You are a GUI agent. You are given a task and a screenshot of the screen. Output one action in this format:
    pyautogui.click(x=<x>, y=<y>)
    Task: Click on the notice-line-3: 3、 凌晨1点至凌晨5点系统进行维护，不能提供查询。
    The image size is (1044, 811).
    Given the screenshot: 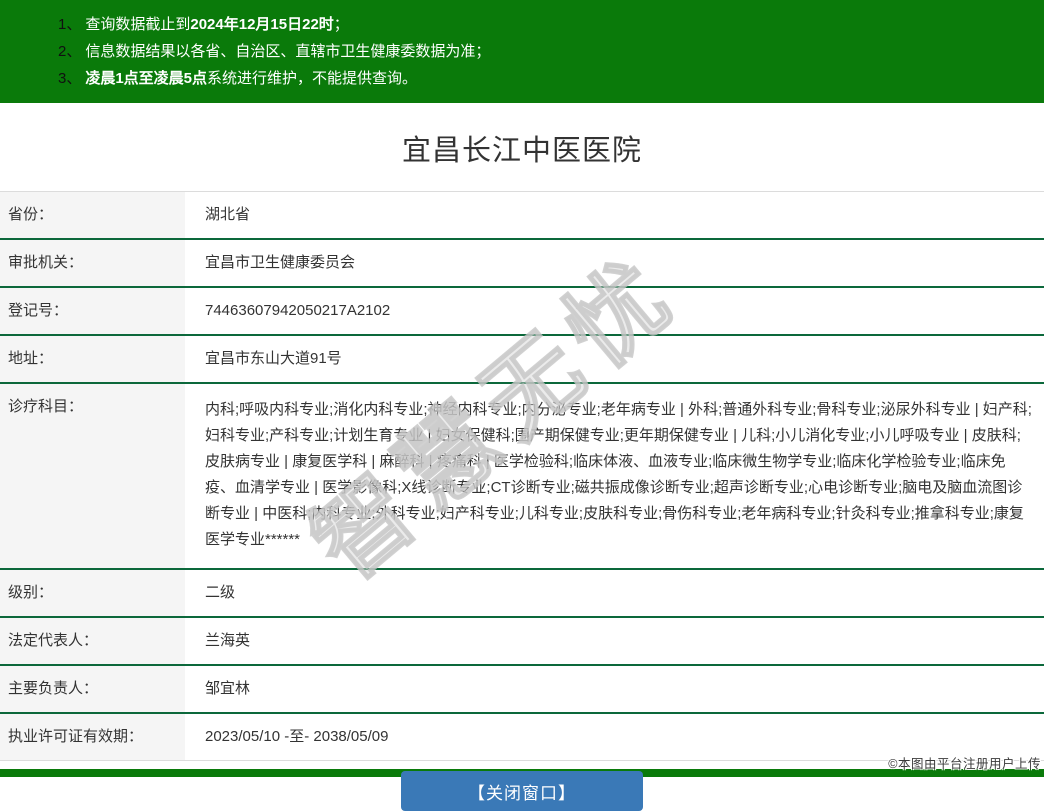 What is the action you would take?
    pyautogui.click(x=541, y=78)
    